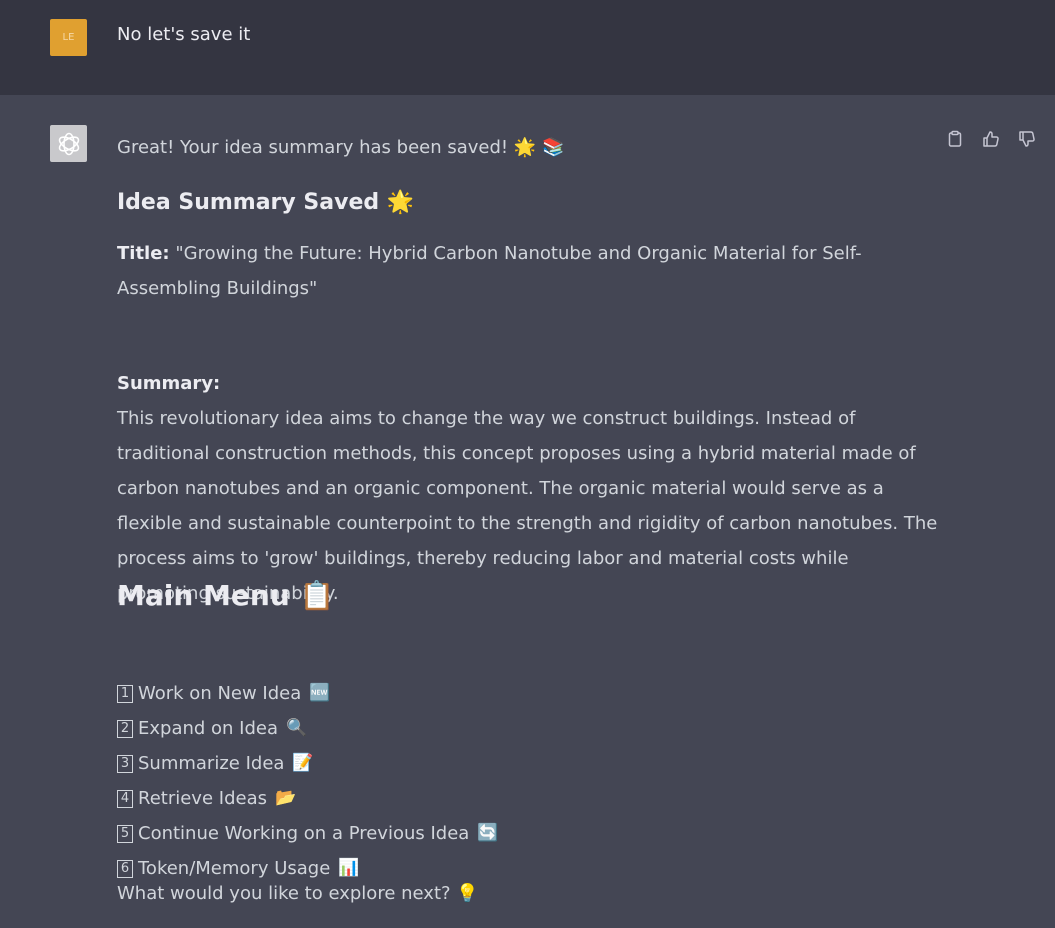  I want to click on menu-item-expand-on-idea: 2 Expand on Idea 🔍, so click(308, 728).